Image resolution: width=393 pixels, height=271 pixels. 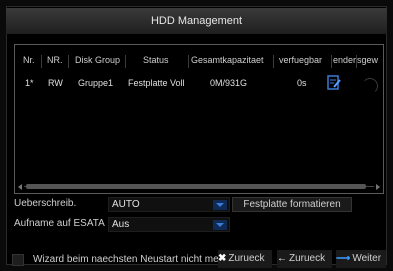 What do you see at coordinates (229, 83) in the screenshot?
I see `cell-total: 0M/931G` at bounding box center [229, 83].